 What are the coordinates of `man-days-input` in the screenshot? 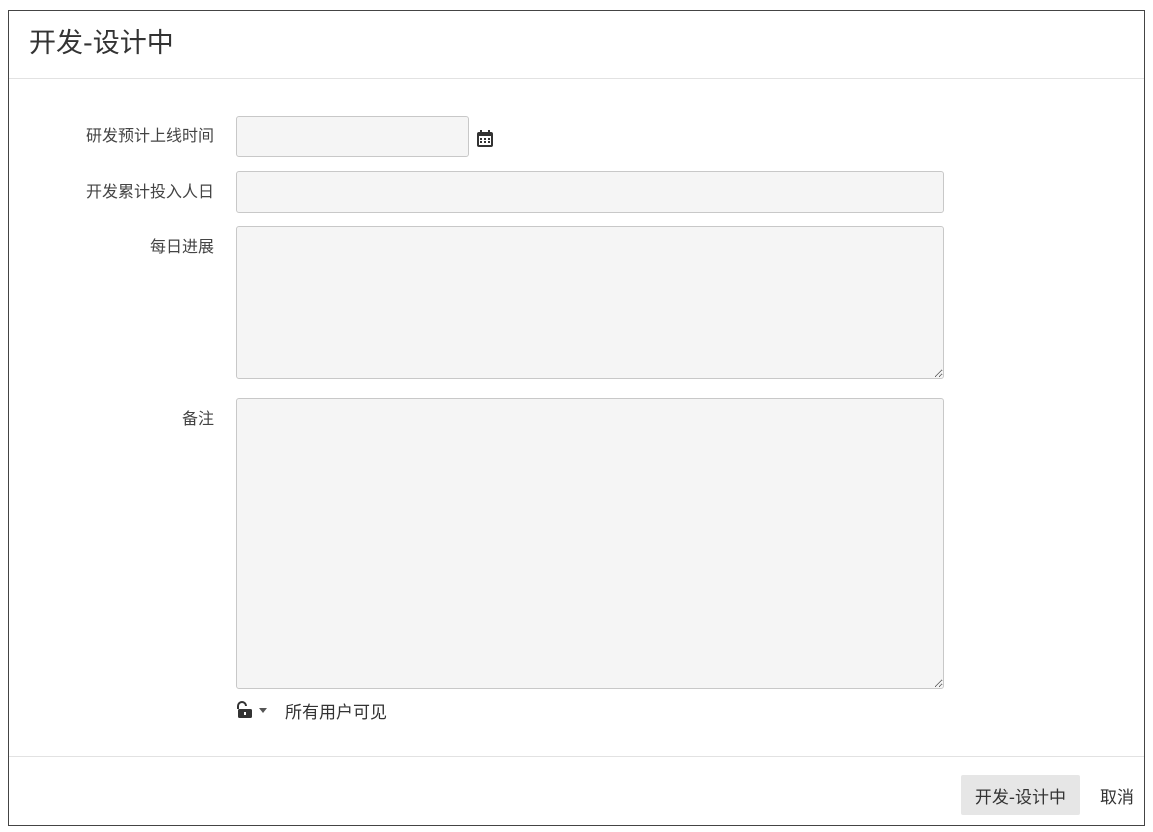 It's located at (590, 192).